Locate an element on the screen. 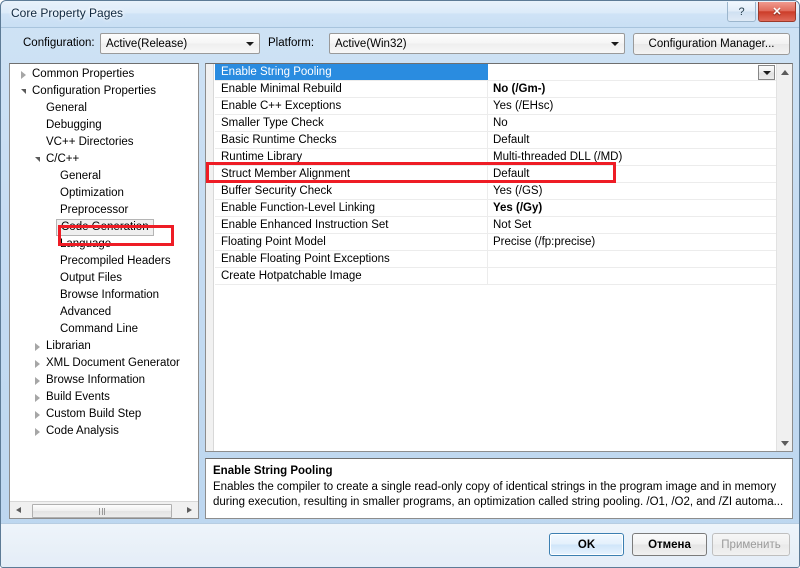  tree-item-language: Language is located at coordinates (104, 244).